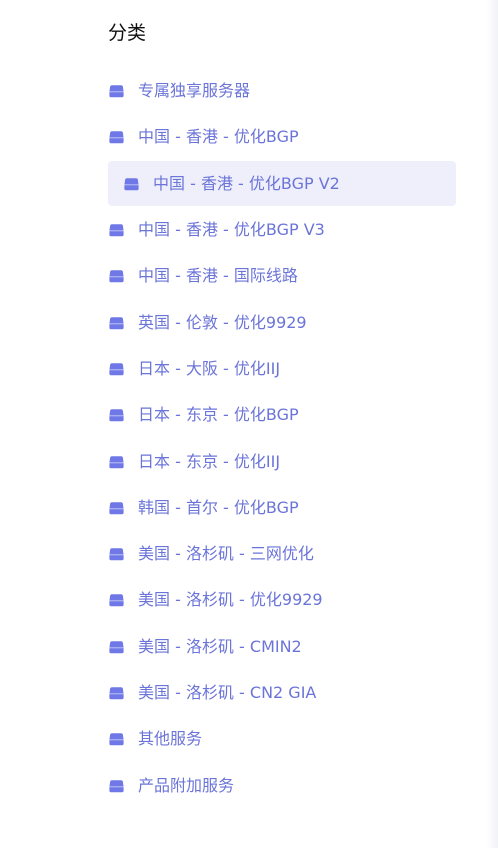 The image size is (498, 848). Describe the element at coordinates (246, 183) in the screenshot. I see `category-label: 中国 - 香港 - 优化BGP V2` at that location.